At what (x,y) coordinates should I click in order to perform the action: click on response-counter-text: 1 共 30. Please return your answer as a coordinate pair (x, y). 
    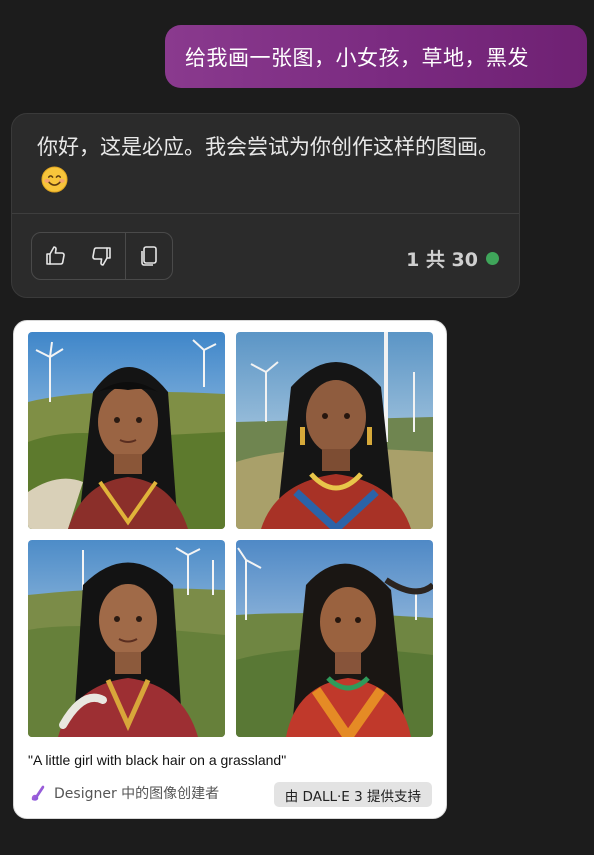
    Looking at the image, I should click on (442, 260).